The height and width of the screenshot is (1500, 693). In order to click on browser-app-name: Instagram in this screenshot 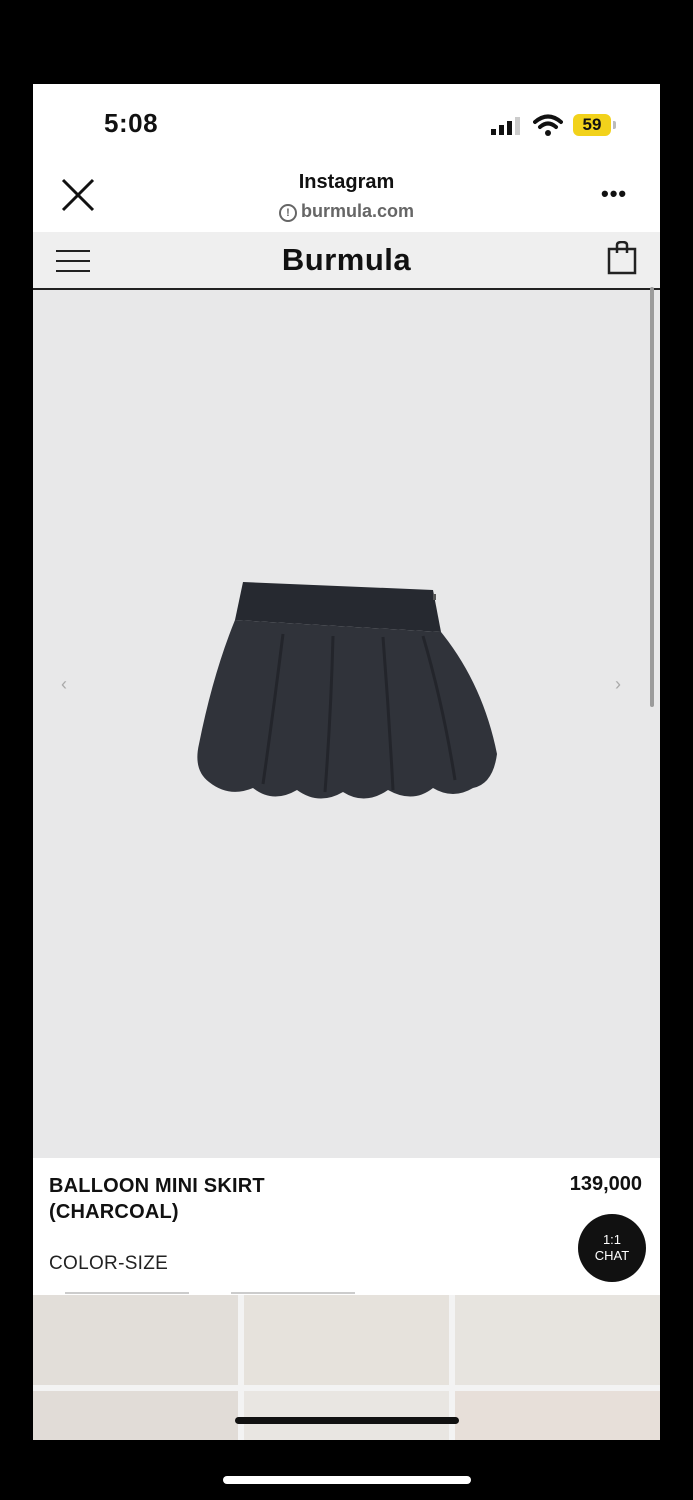, I will do `click(346, 182)`.